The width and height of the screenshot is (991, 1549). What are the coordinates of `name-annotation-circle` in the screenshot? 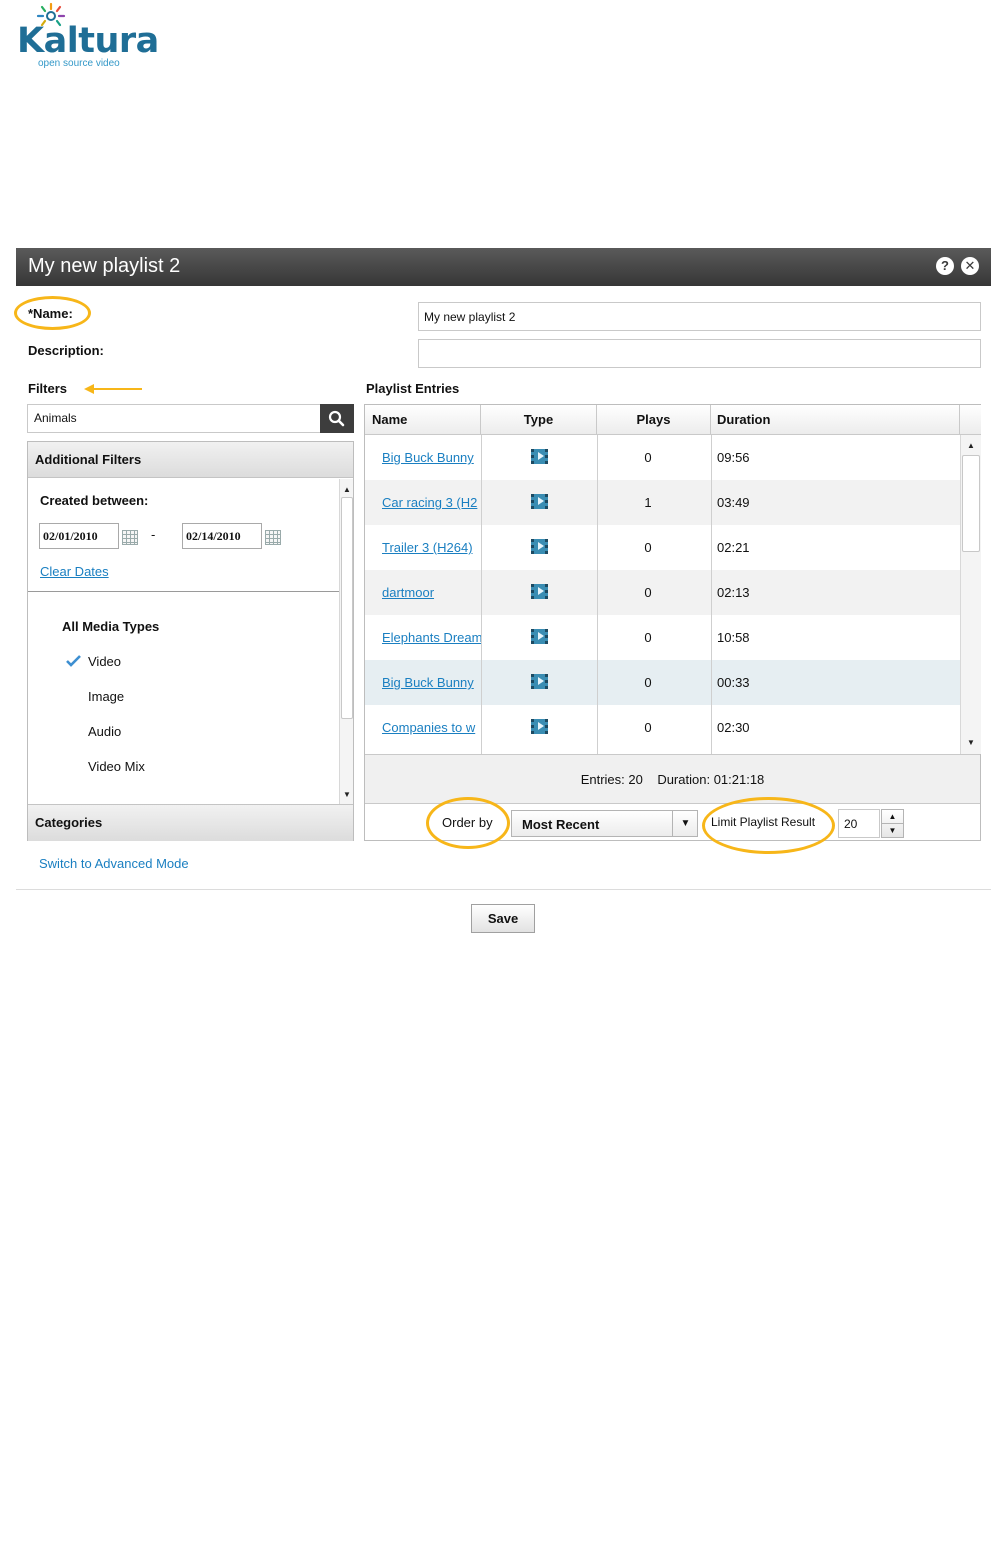 It's located at (52, 313).